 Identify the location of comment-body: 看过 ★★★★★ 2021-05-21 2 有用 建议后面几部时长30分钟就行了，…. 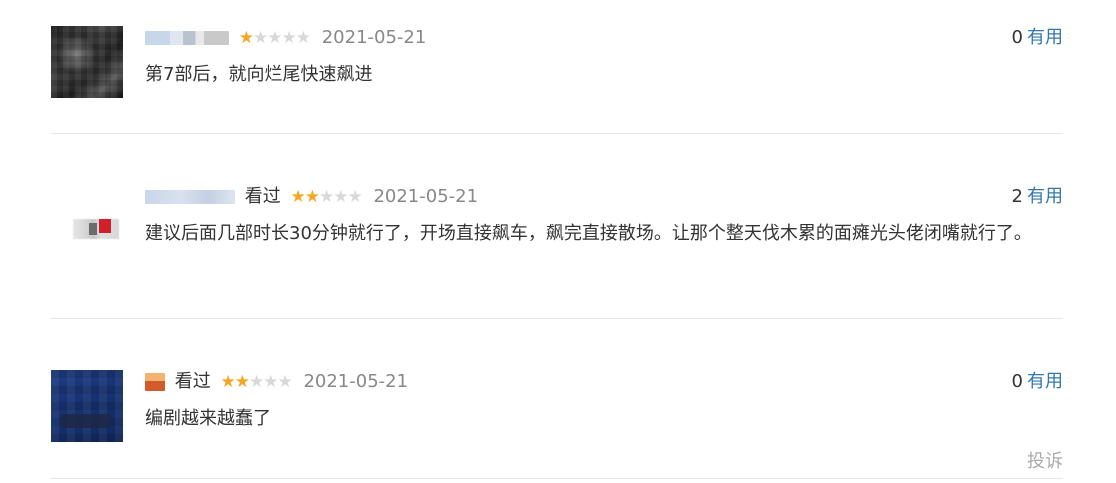
(604, 217).